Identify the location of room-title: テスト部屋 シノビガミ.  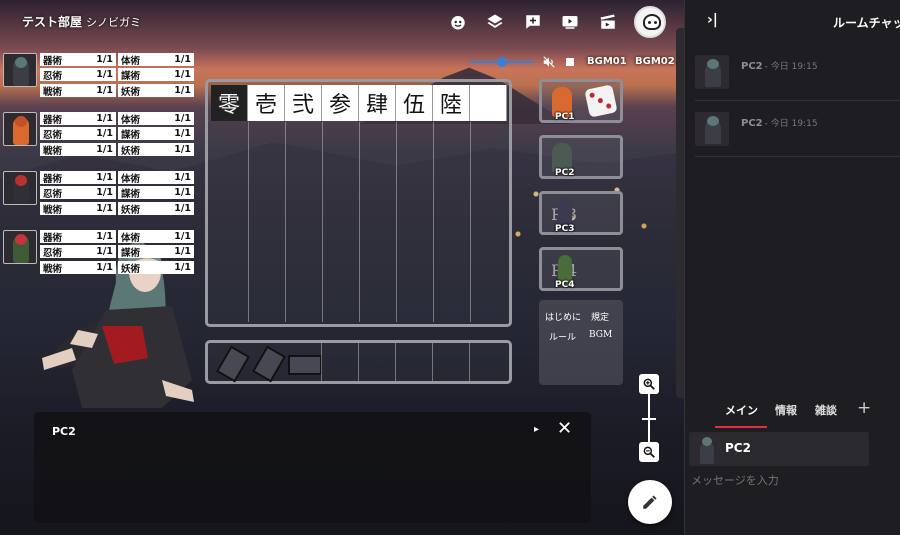
(81, 21).